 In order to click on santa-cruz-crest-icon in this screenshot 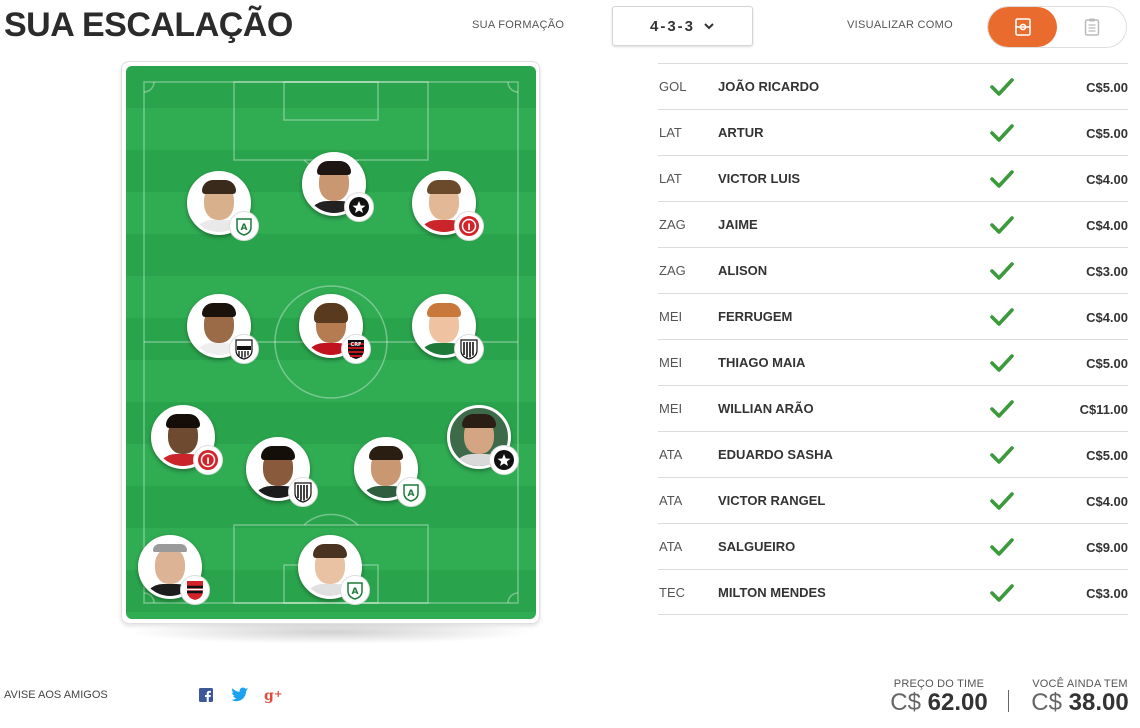, I will do `click(195, 590)`.